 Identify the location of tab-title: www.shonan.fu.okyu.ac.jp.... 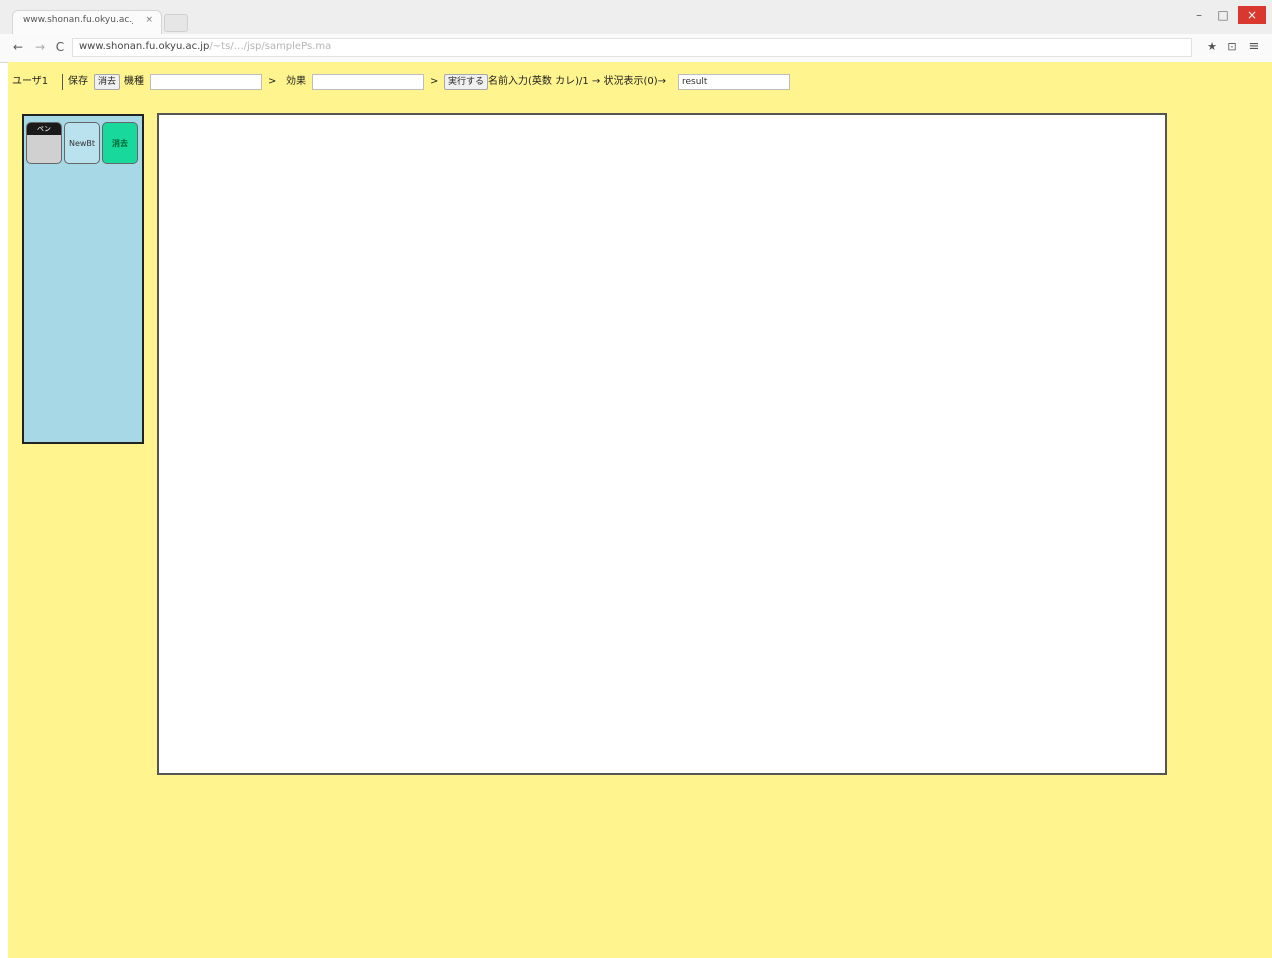
(78, 20).